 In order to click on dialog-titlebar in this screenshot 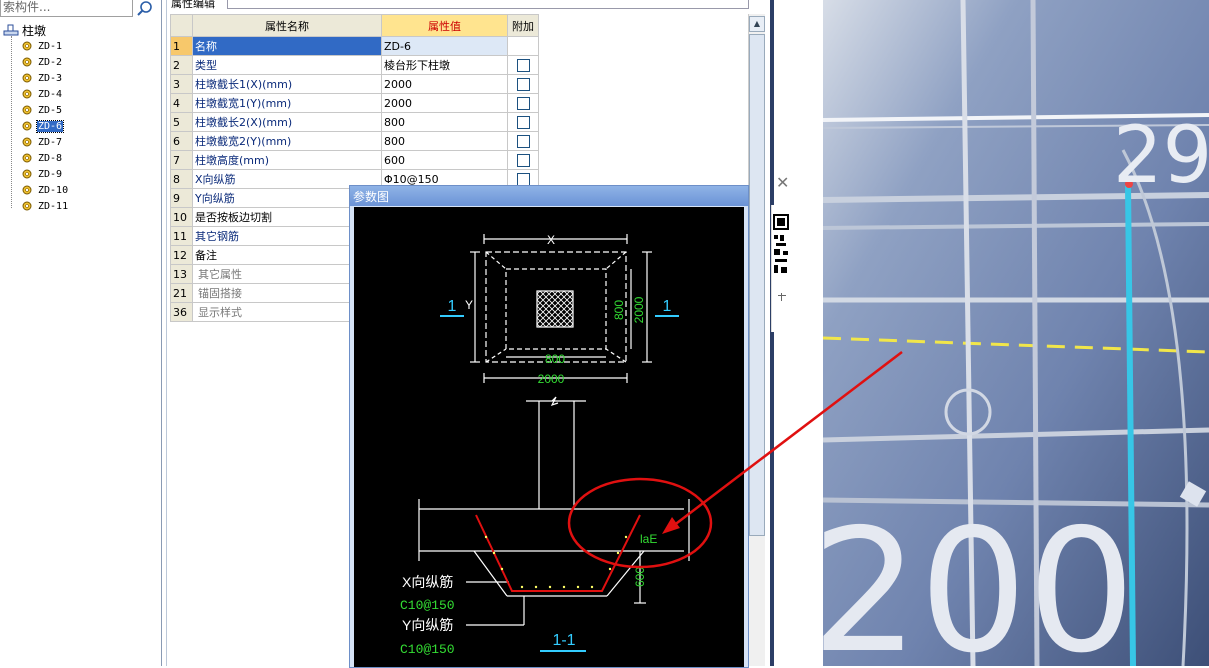, I will do `click(549, 196)`.